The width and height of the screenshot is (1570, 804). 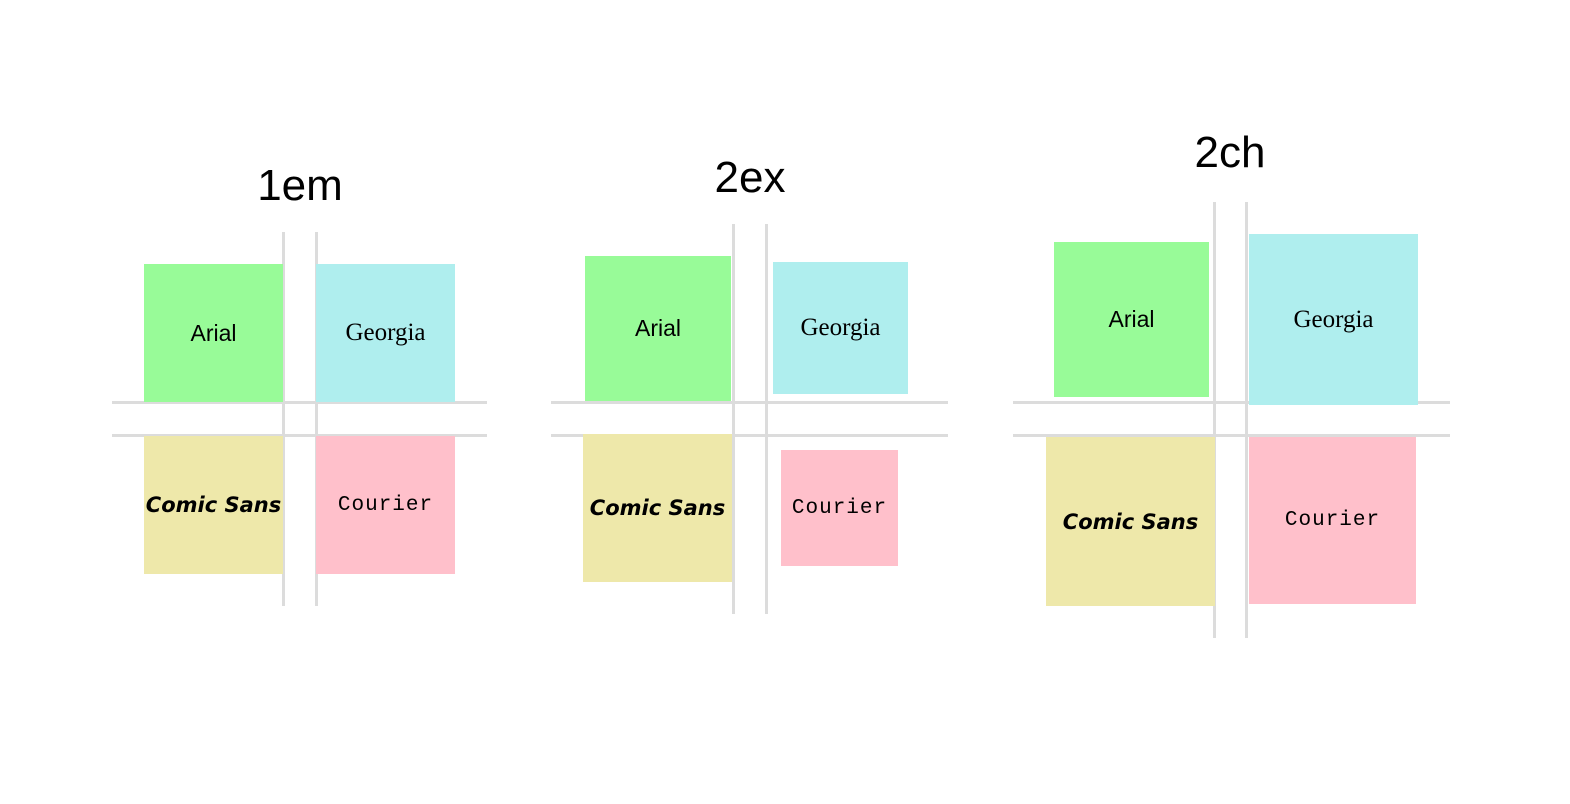 What do you see at coordinates (750, 177) in the screenshot?
I see `group-title: 2ex` at bounding box center [750, 177].